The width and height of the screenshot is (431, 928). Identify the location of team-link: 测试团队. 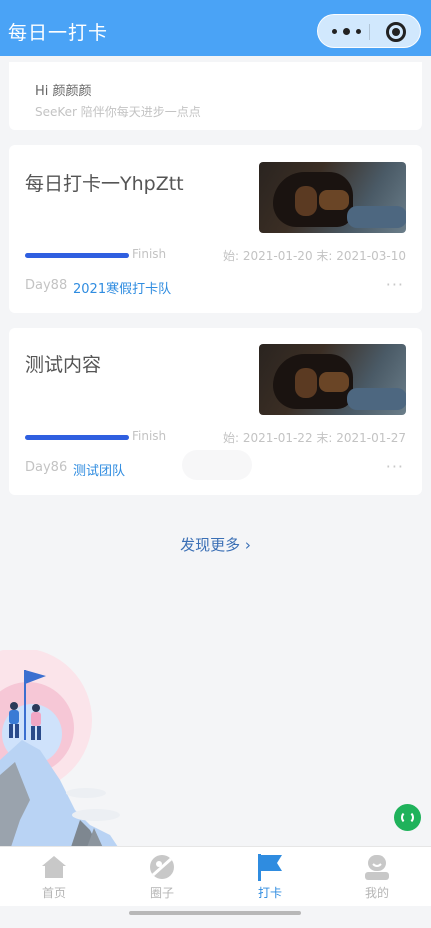
(99, 469).